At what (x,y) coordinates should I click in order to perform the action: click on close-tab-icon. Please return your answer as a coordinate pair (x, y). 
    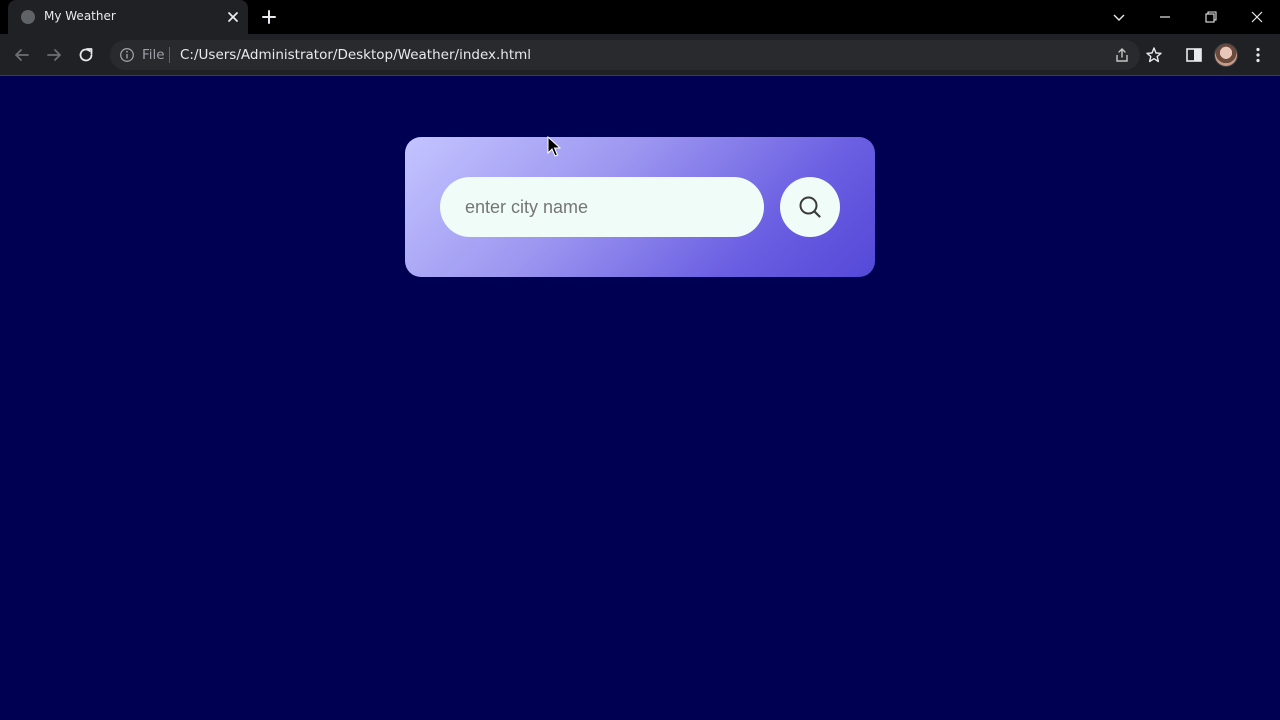
    Looking at the image, I should click on (233, 17).